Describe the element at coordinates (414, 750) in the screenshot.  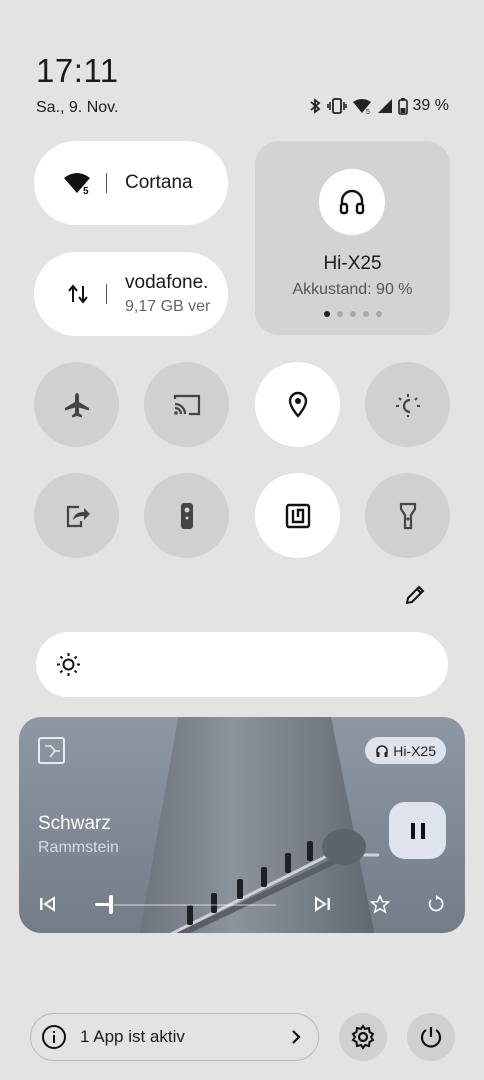
I see `output-device-name: Hi-X25` at that location.